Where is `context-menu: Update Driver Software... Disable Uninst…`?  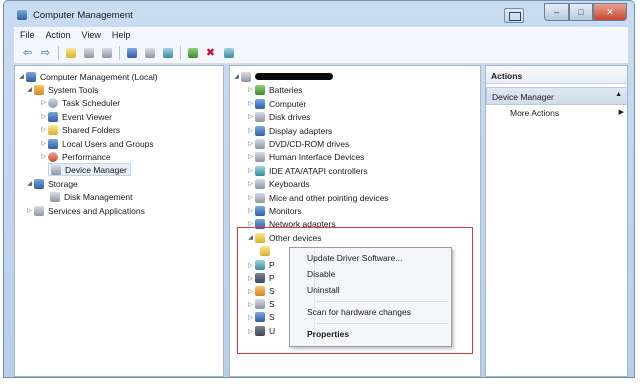
context-menu: Update Driver Software... Disable Uninst… is located at coordinates (370, 297).